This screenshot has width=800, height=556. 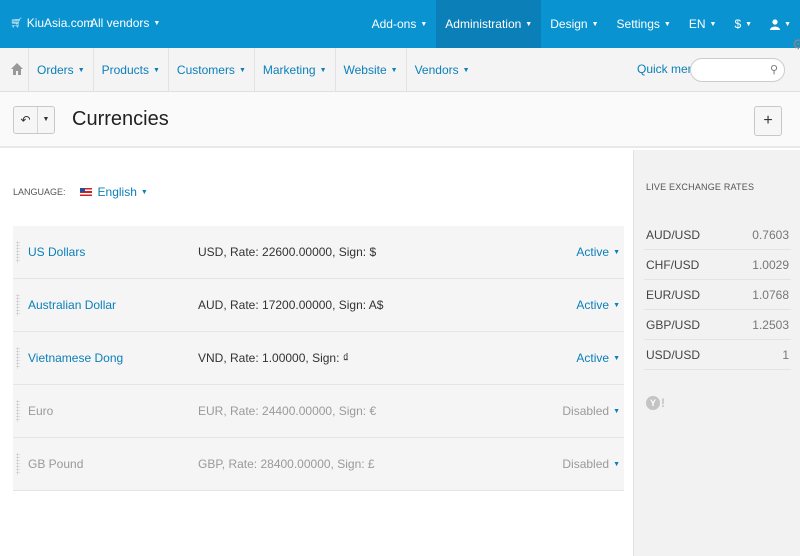 I want to click on nav-vendors: Vendors ▼, so click(x=441, y=70).